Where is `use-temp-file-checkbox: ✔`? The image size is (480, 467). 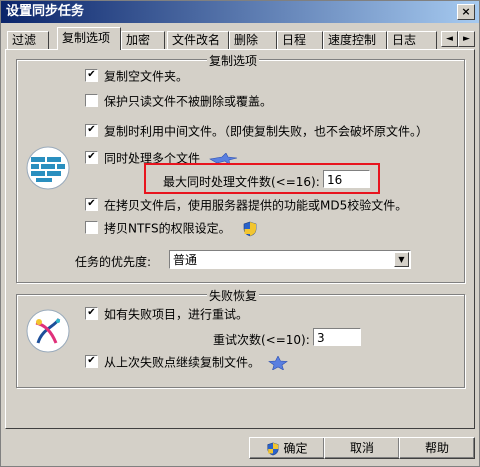 use-temp-file-checkbox: ✔ is located at coordinates (91, 130).